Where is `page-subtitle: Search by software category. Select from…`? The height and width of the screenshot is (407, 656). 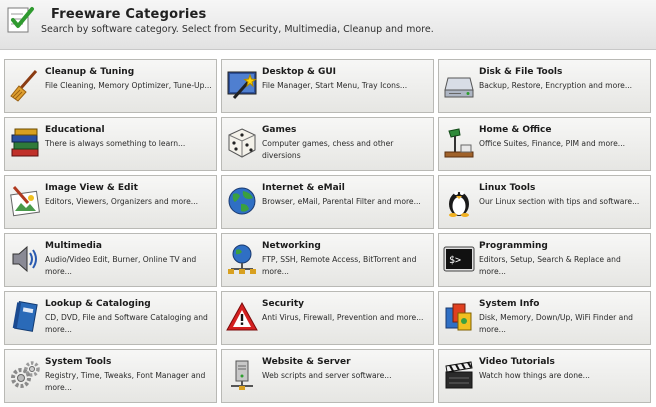
page-subtitle: Search by software category. Select from… is located at coordinates (237, 29).